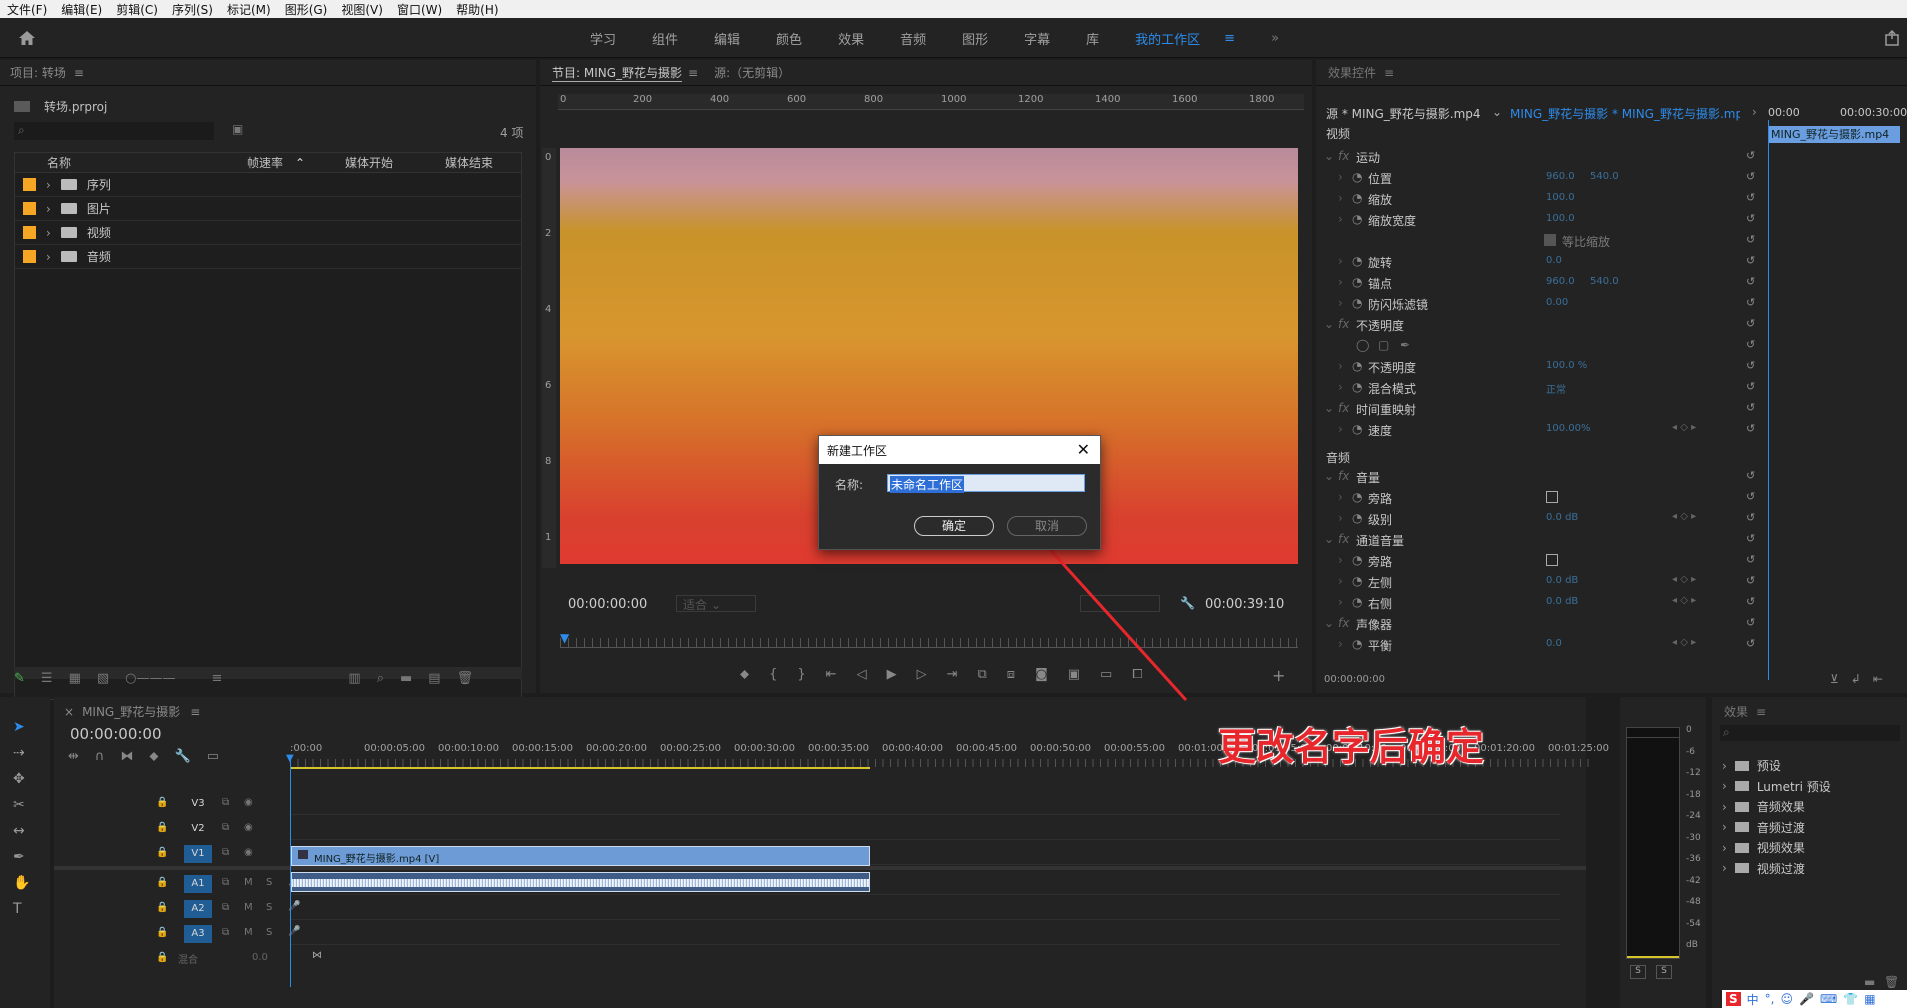 The image size is (1907, 1008). What do you see at coordinates (1754, 112) in the screenshot?
I see `chevron-right-icon: ›` at bounding box center [1754, 112].